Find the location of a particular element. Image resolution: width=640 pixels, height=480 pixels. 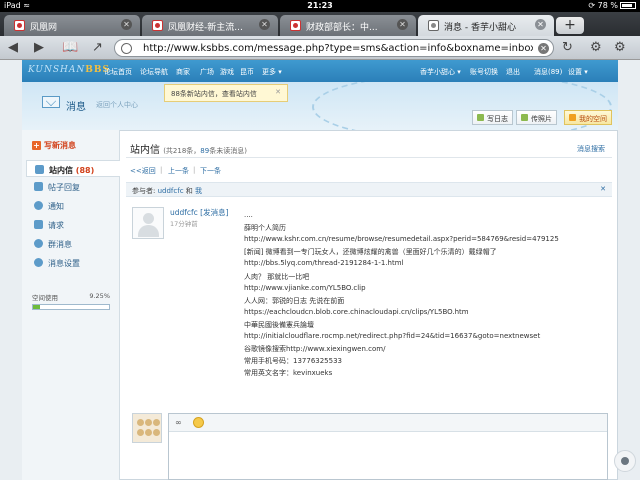

prev-message-link: 上一条 is located at coordinates (178, 171).